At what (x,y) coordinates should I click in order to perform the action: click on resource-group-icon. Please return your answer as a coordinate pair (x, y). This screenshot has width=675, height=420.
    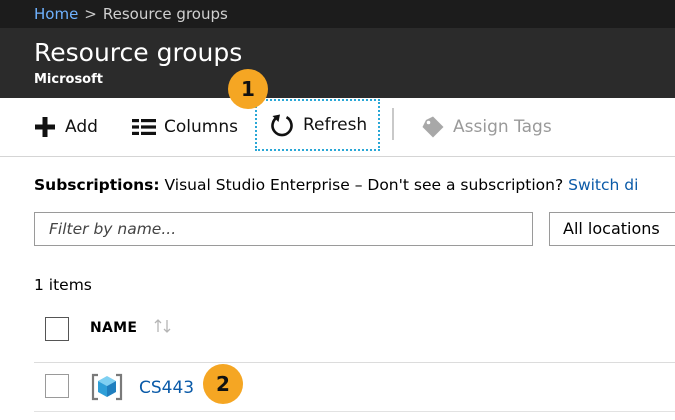
    Looking at the image, I should click on (107, 389).